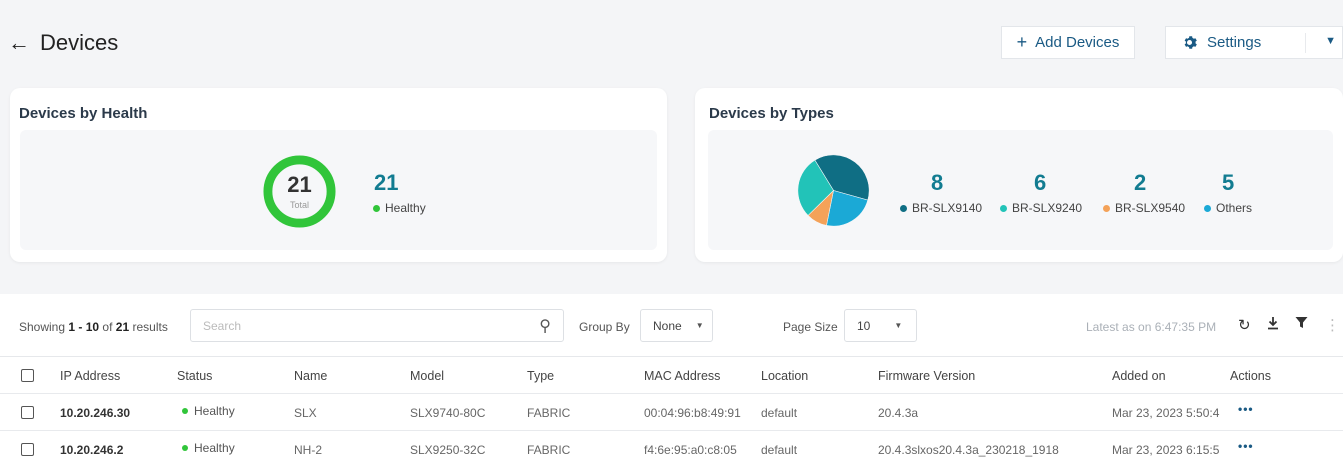 The width and height of the screenshot is (1343, 463). I want to click on group-by-value: None, so click(667, 325).